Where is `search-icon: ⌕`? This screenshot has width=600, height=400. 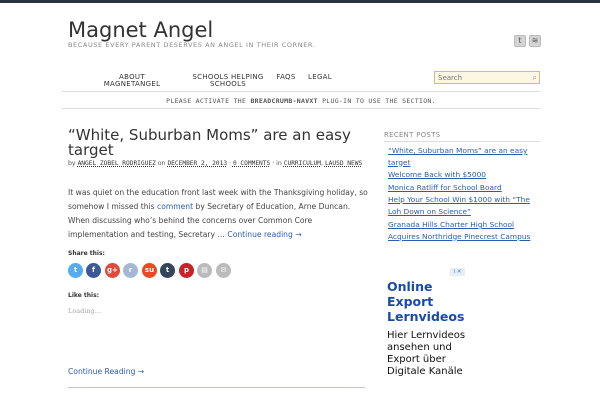
search-icon: ⌕ is located at coordinates (535, 77).